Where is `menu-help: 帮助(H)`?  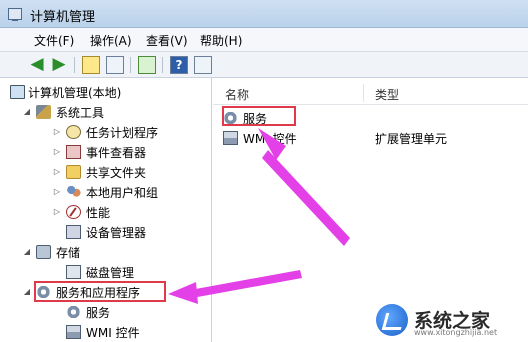 menu-help: 帮助(H) is located at coordinates (221, 40).